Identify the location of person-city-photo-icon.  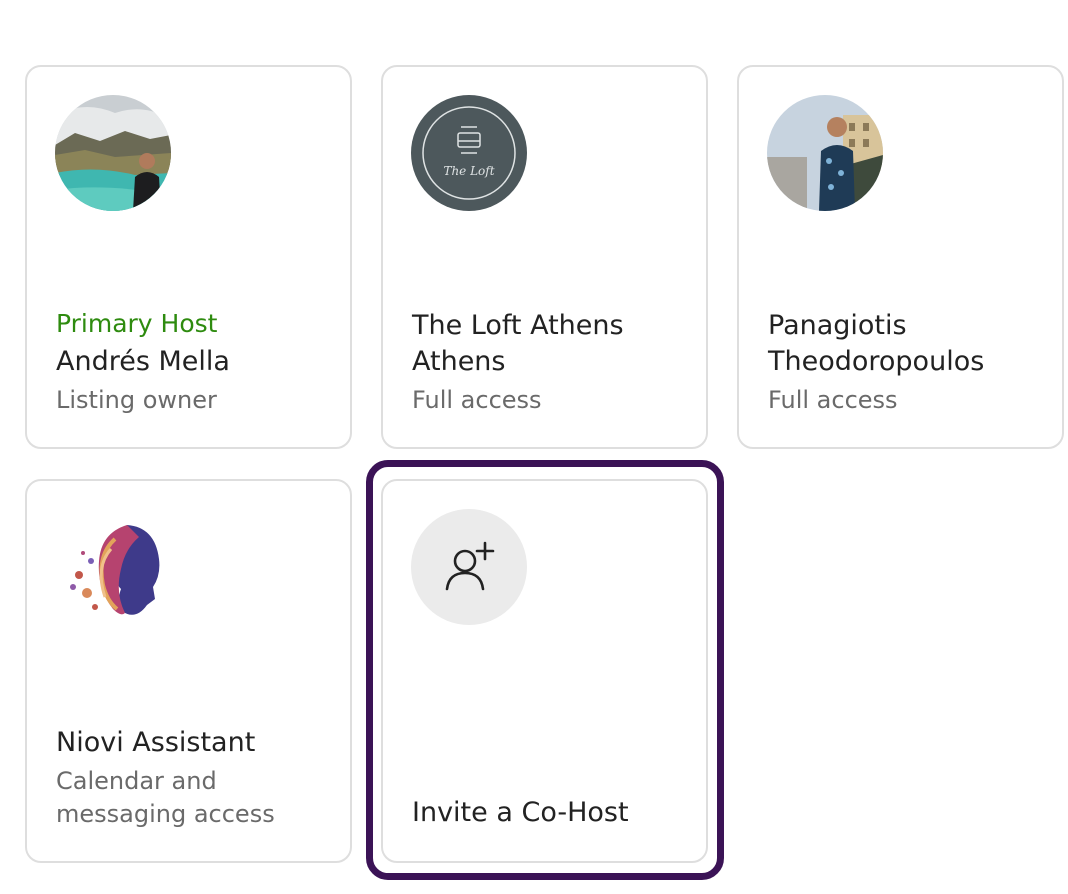
(825, 153).